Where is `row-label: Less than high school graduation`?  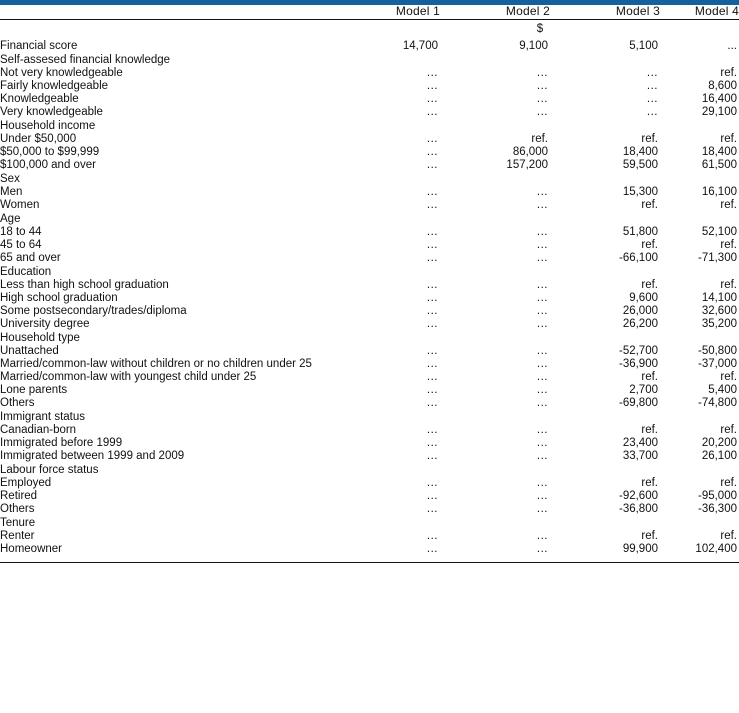
row-label: Less than high school graduation is located at coordinates (84, 285).